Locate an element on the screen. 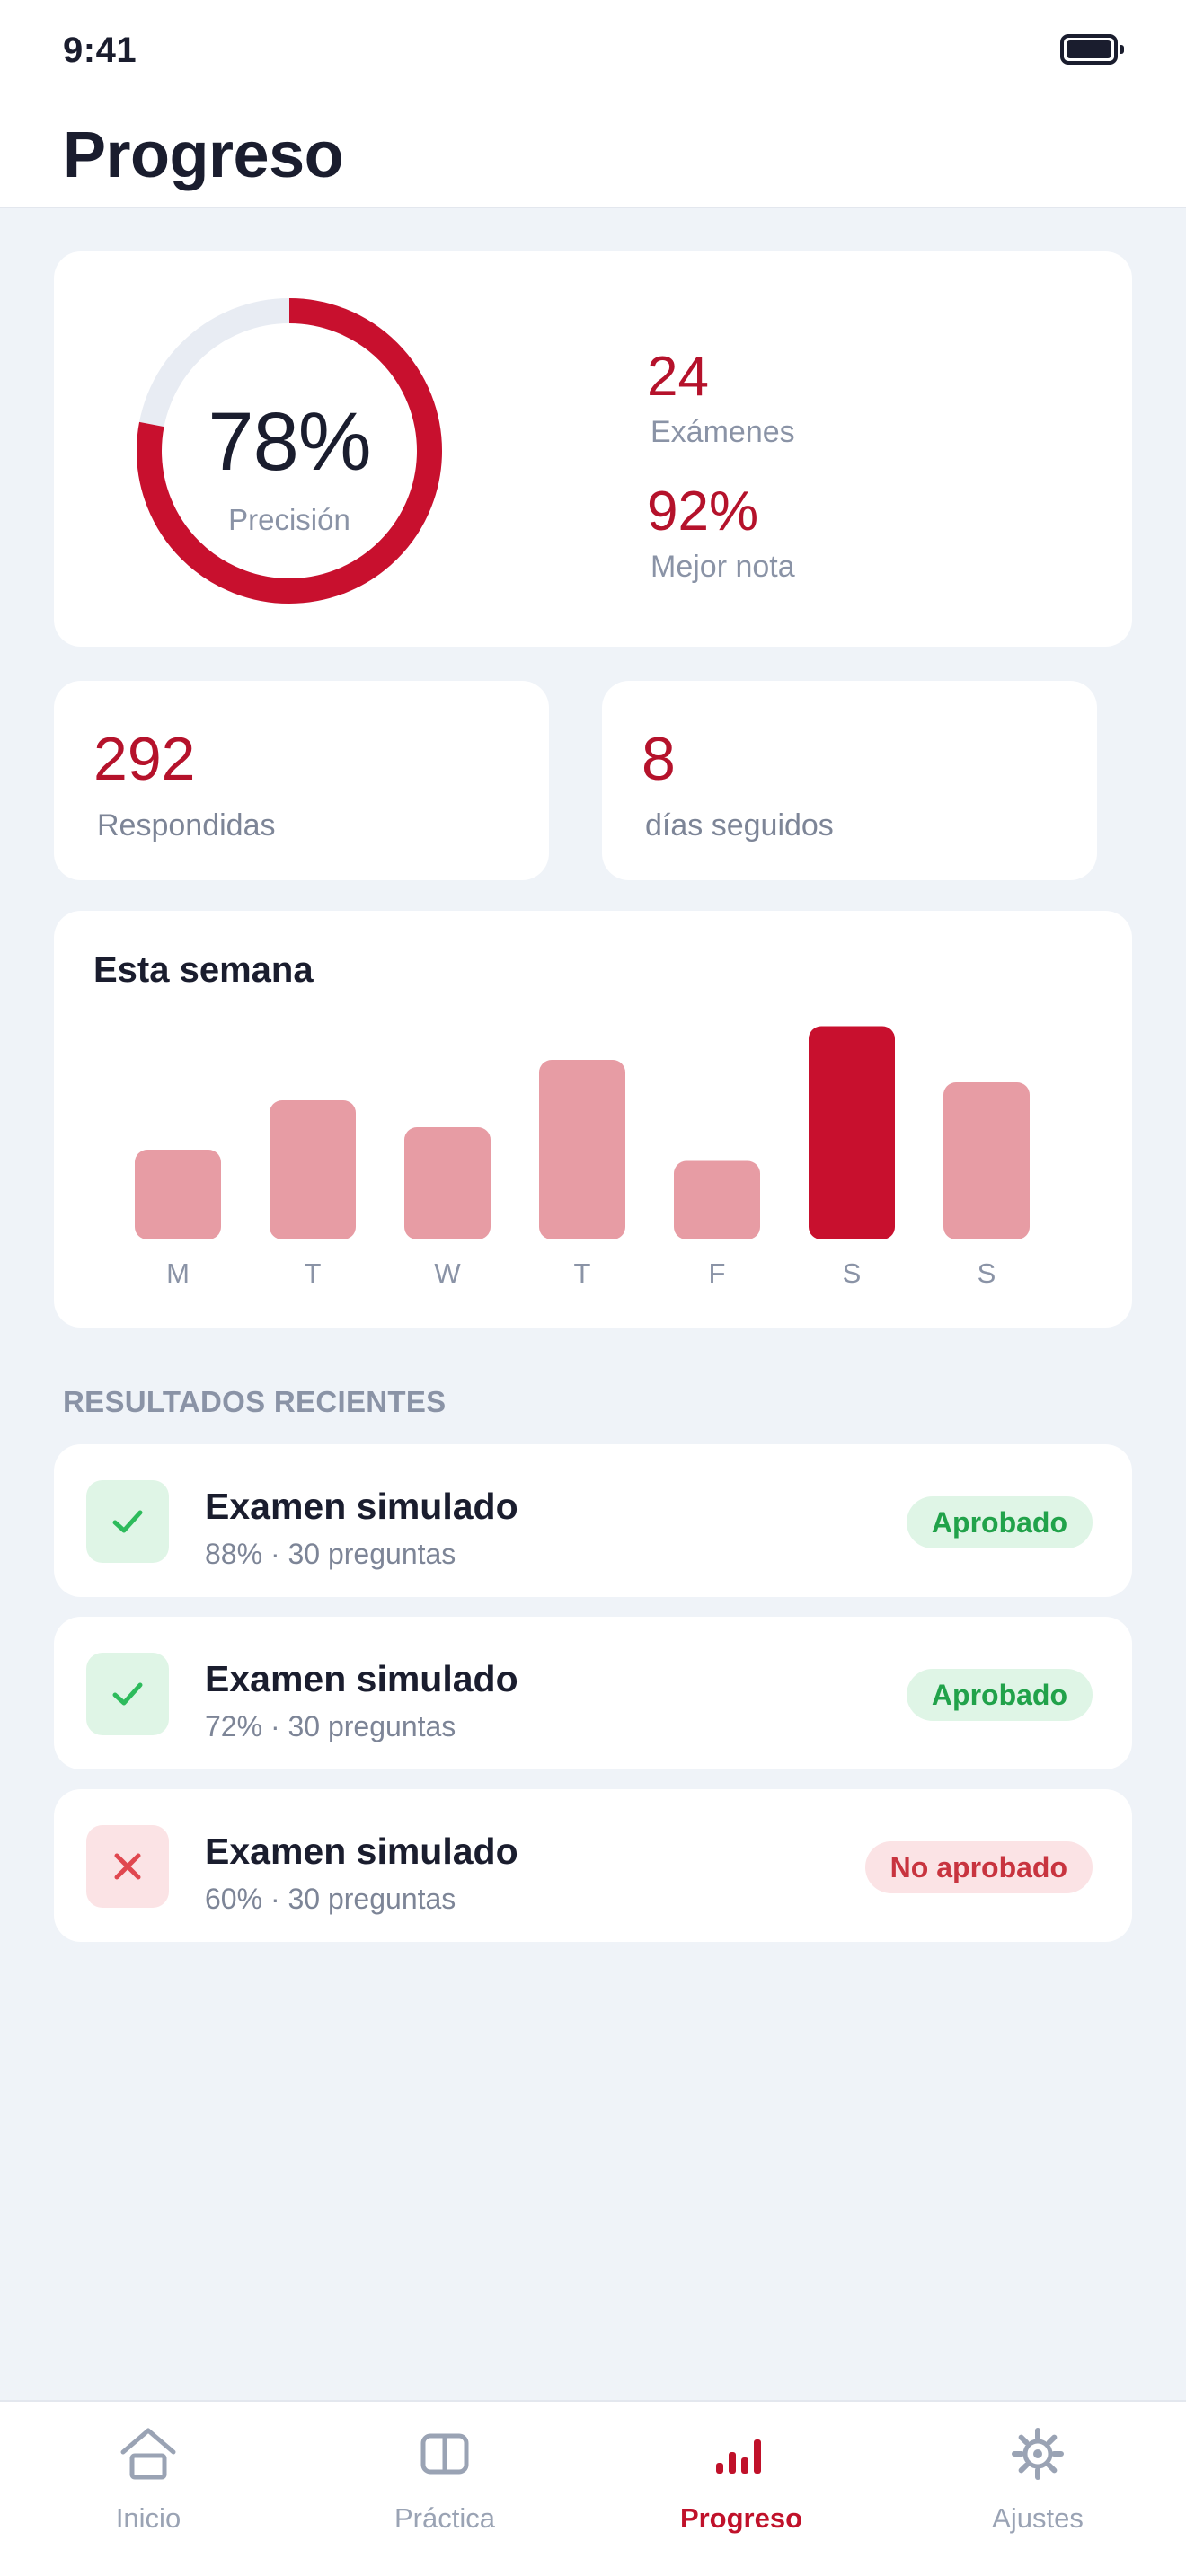 The width and height of the screenshot is (1186, 2576). streak-label: días seguidos is located at coordinates (739, 825).